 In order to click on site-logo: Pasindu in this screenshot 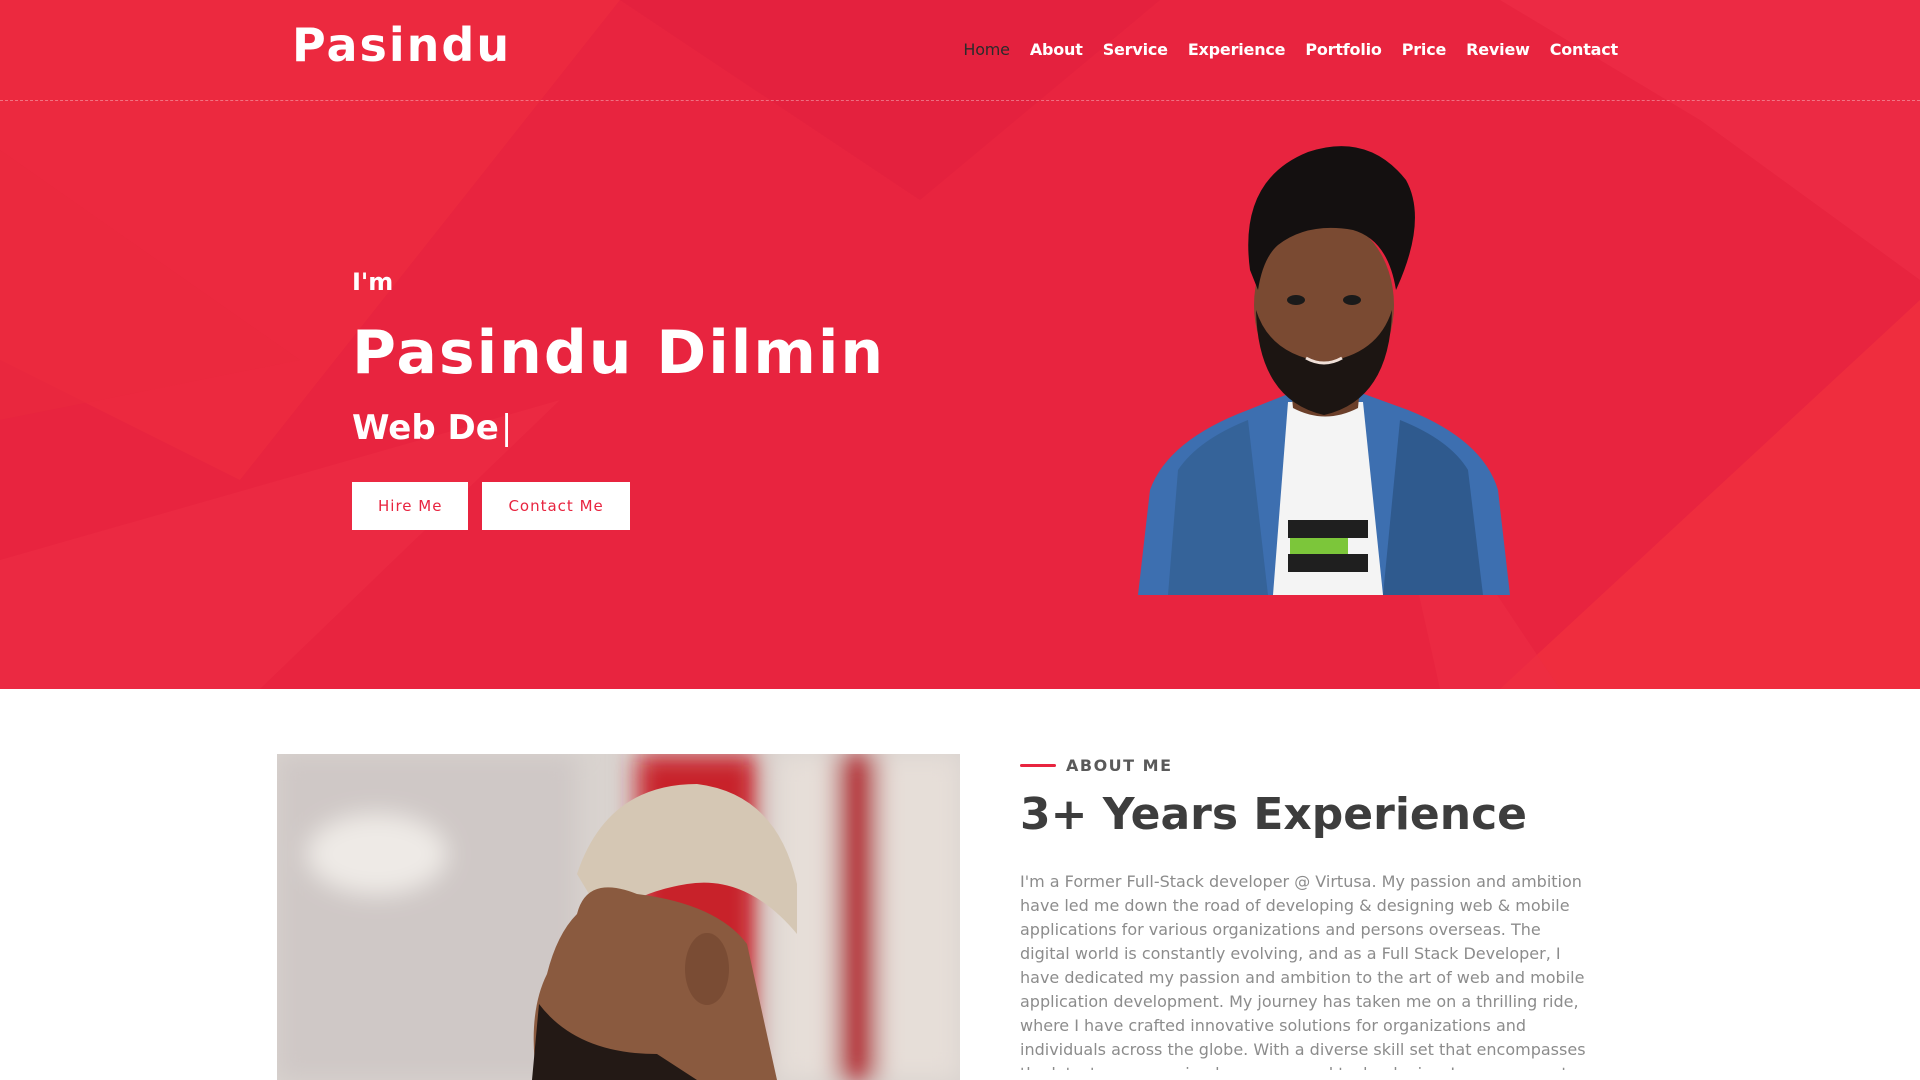, I will do `click(401, 45)`.